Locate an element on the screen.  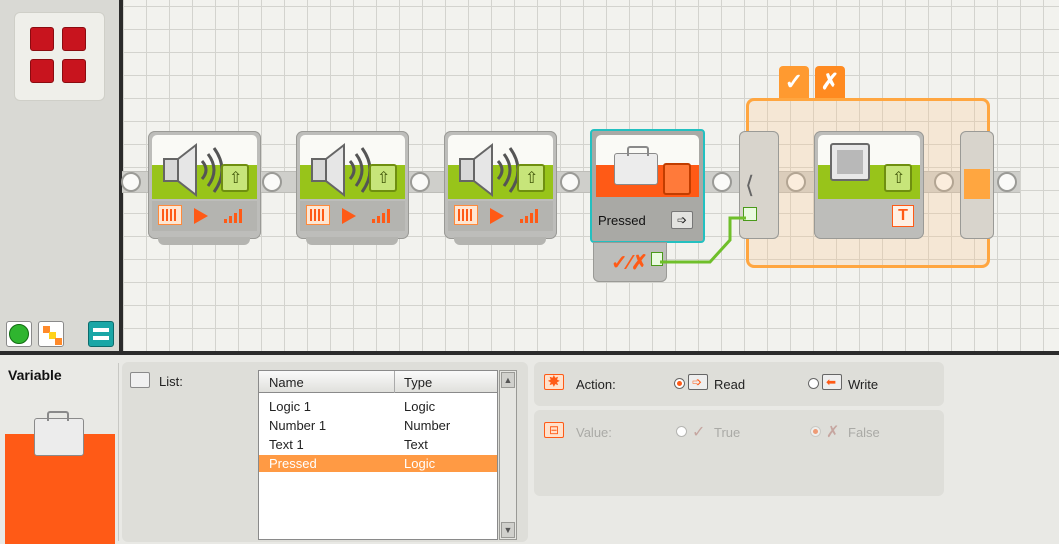
value-icon: ⊟ is located at coordinates (554, 430).